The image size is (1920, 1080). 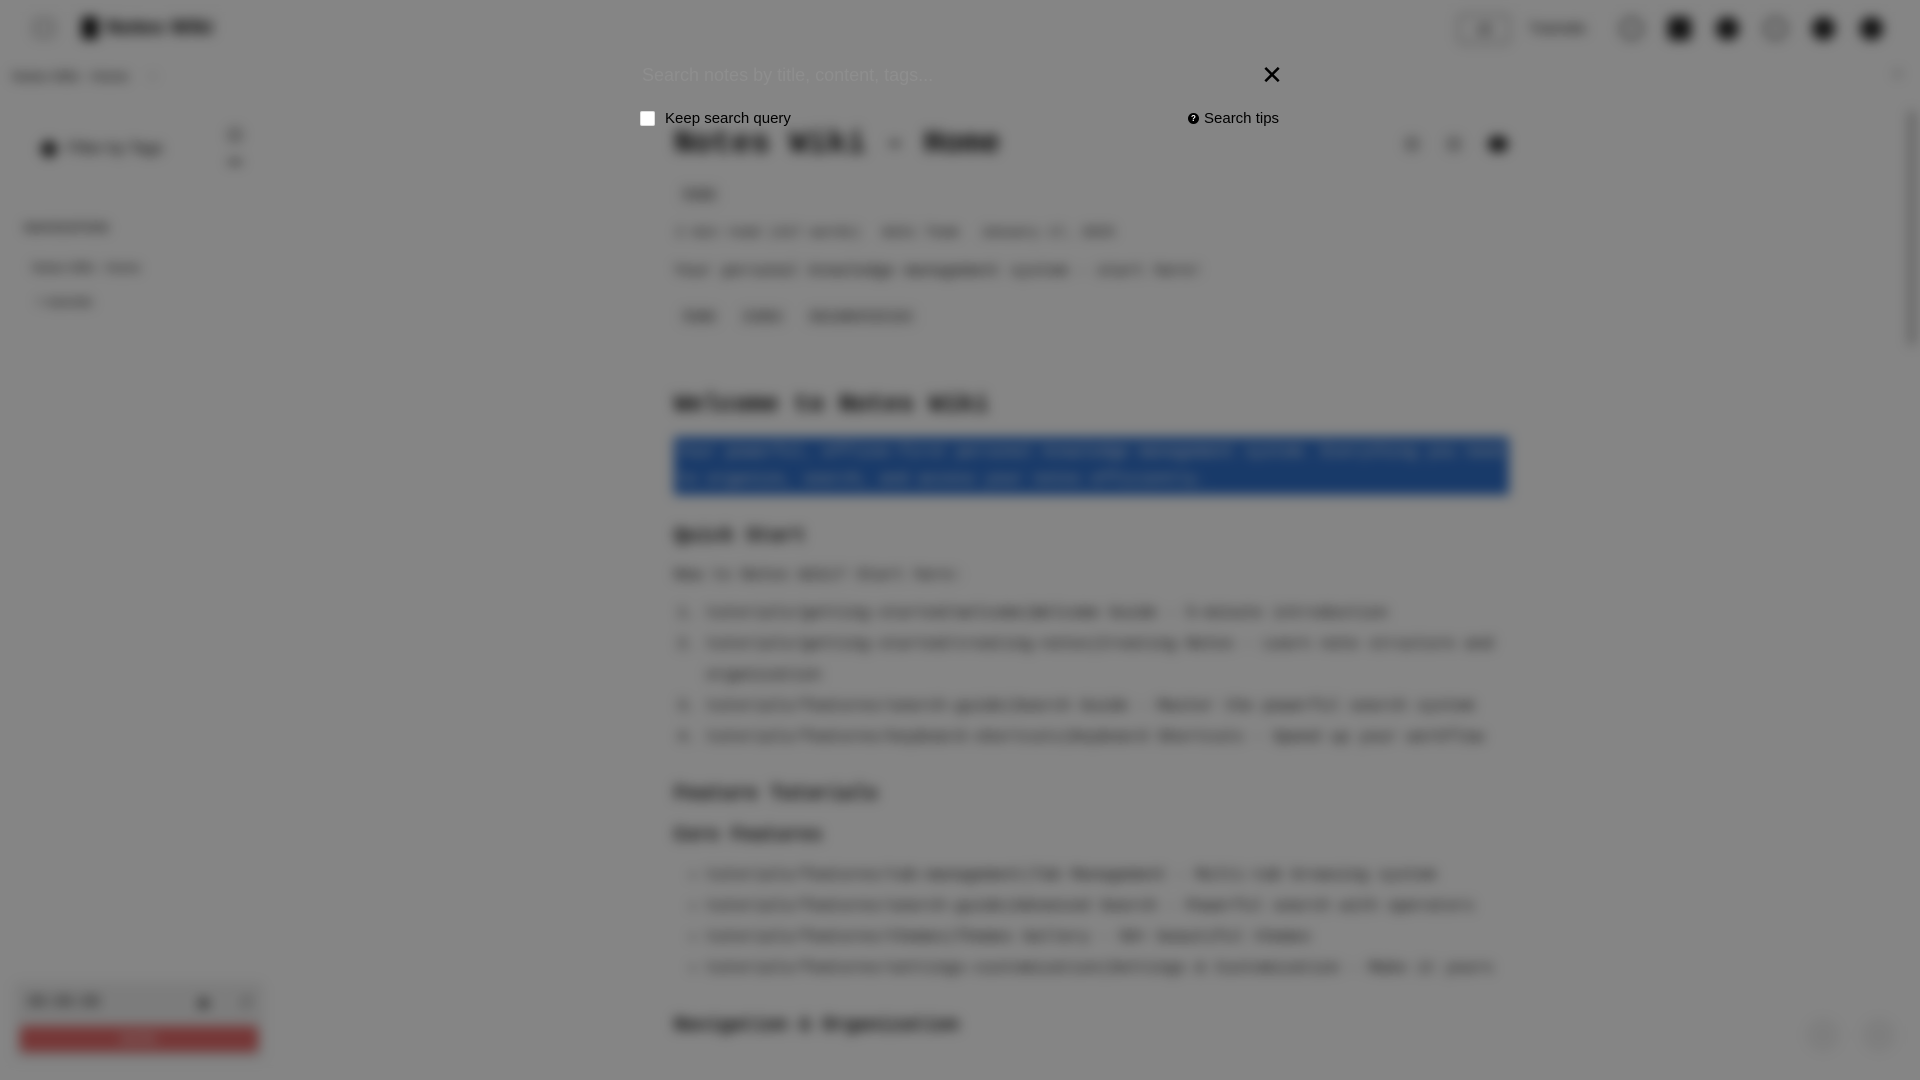 I want to click on search-tips-label: Search tips, so click(x=1242, y=118).